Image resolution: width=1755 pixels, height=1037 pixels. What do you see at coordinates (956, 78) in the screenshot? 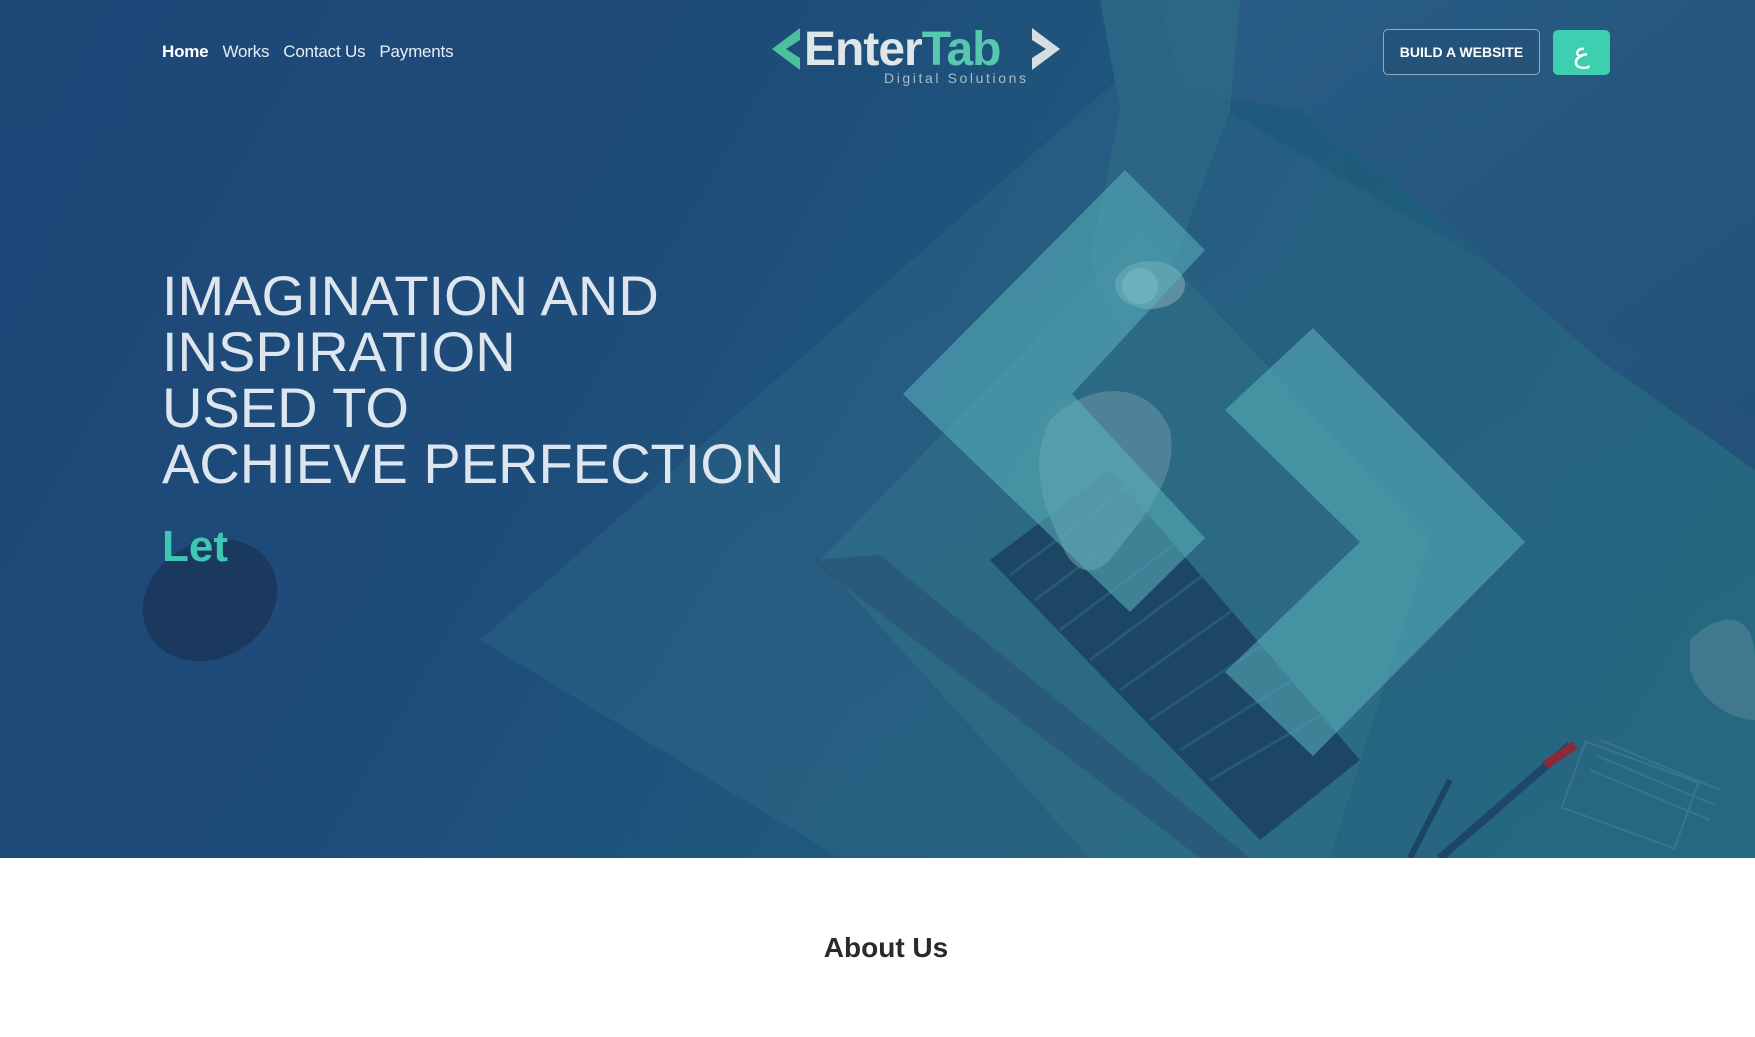
I see `logo-tagline: Digital Solutions` at bounding box center [956, 78].